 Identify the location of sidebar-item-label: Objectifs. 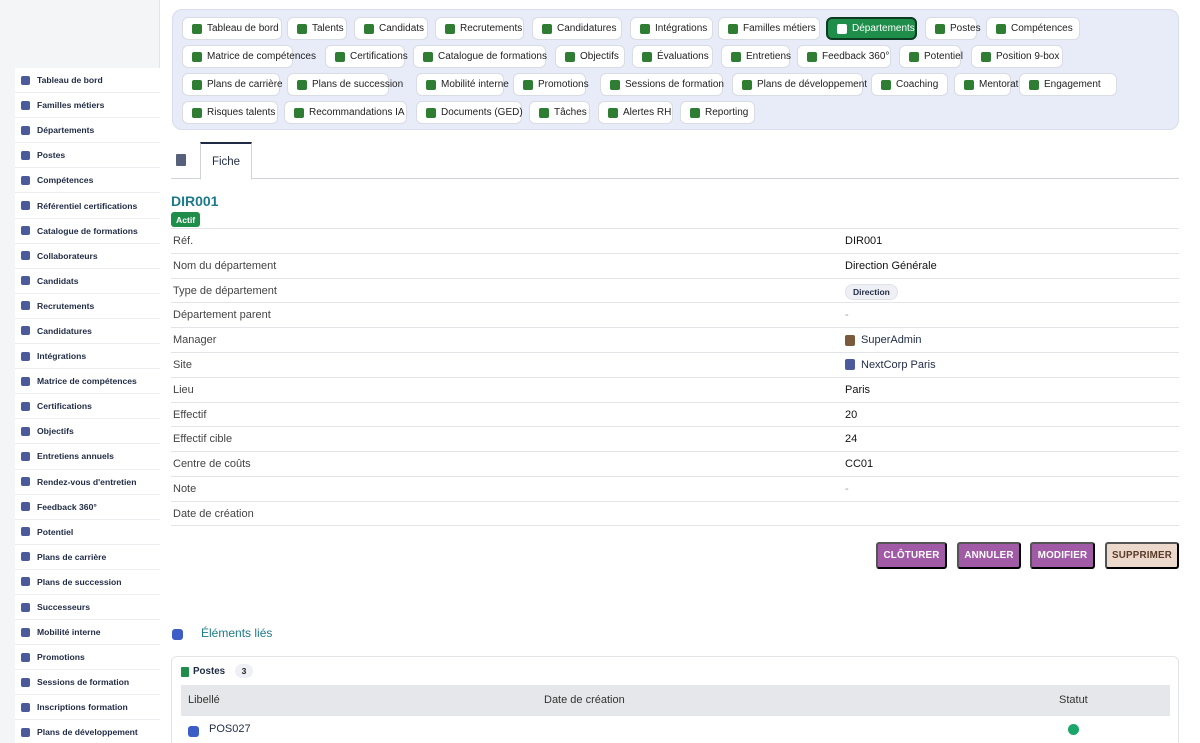
(55, 431).